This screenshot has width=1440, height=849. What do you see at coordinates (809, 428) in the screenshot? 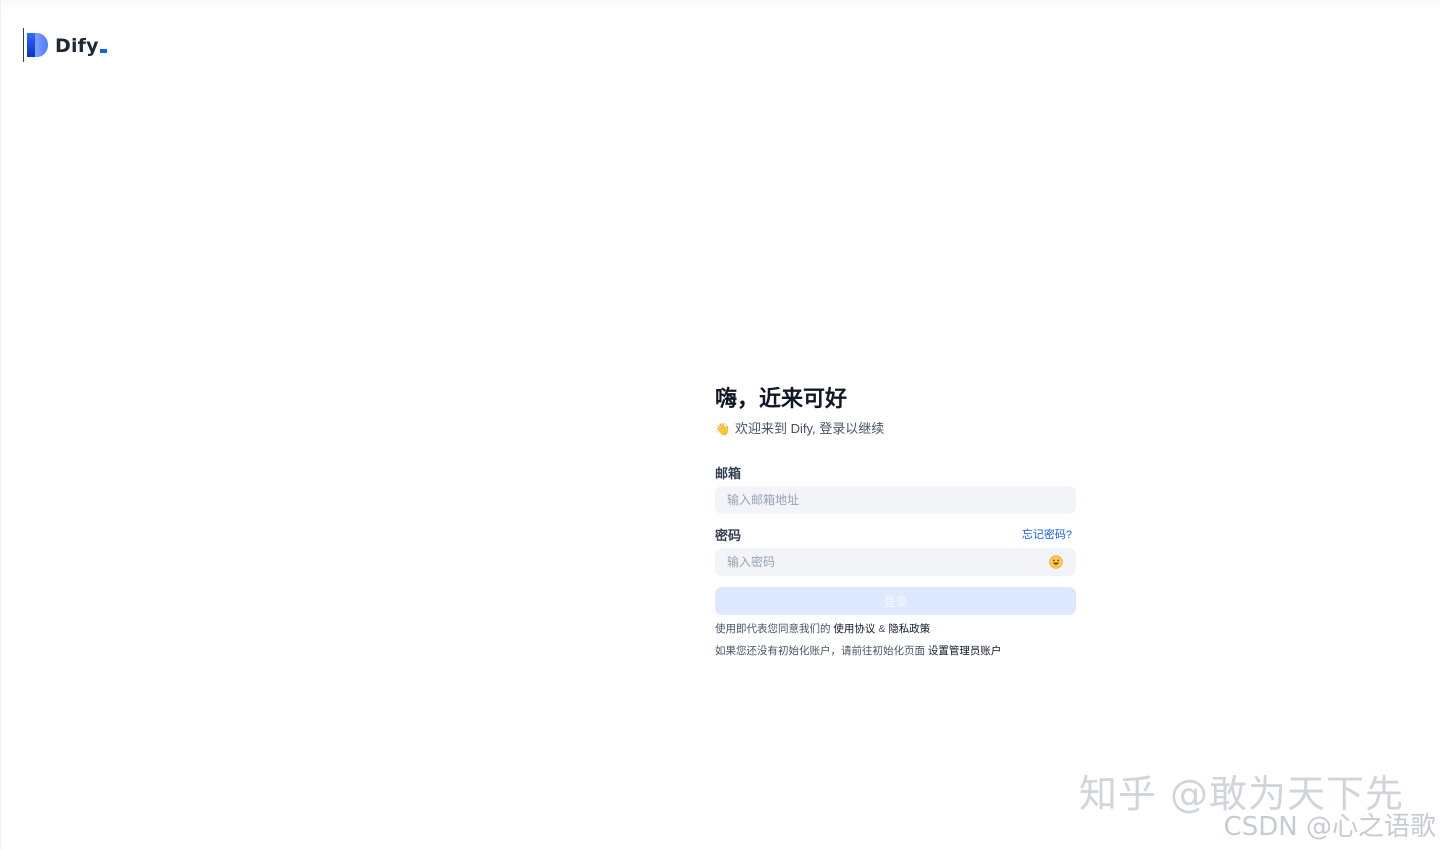
I see `subtitle-text: 欢迎来到 Dify, 登录以继续` at bounding box center [809, 428].